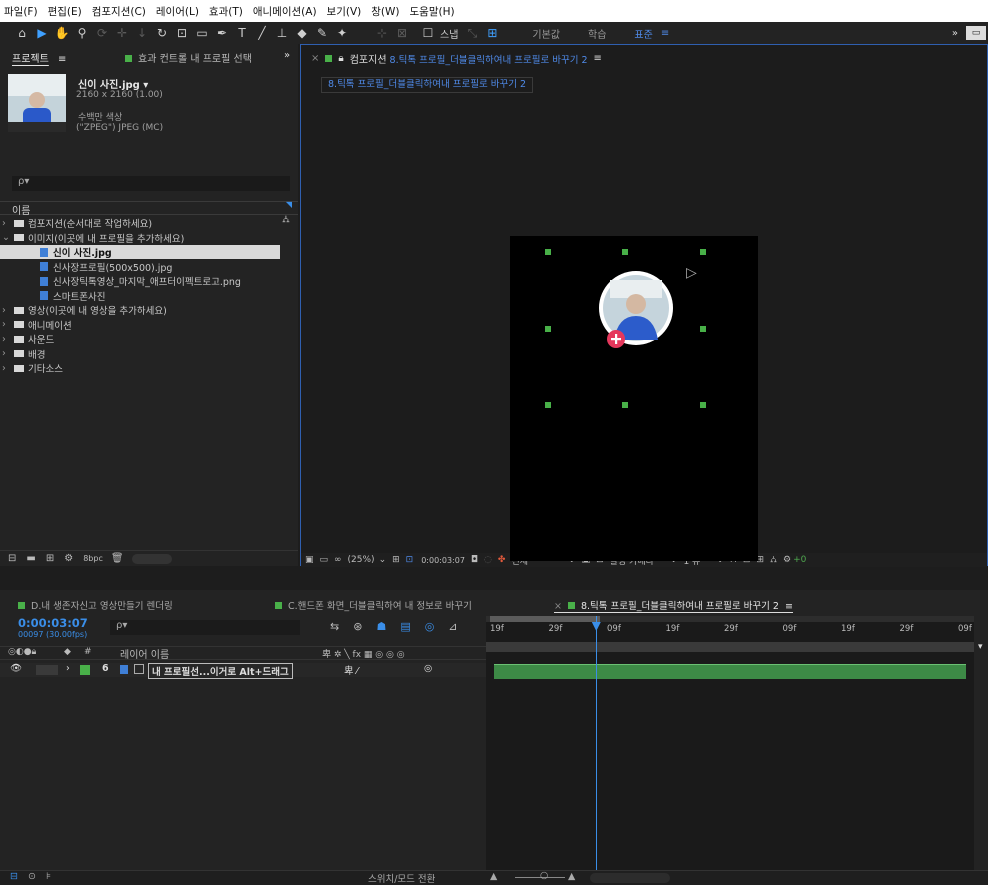  Describe the element at coordinates (493, 876) in the screenshot. I see `zoom-out-icon: ▲` at that location.